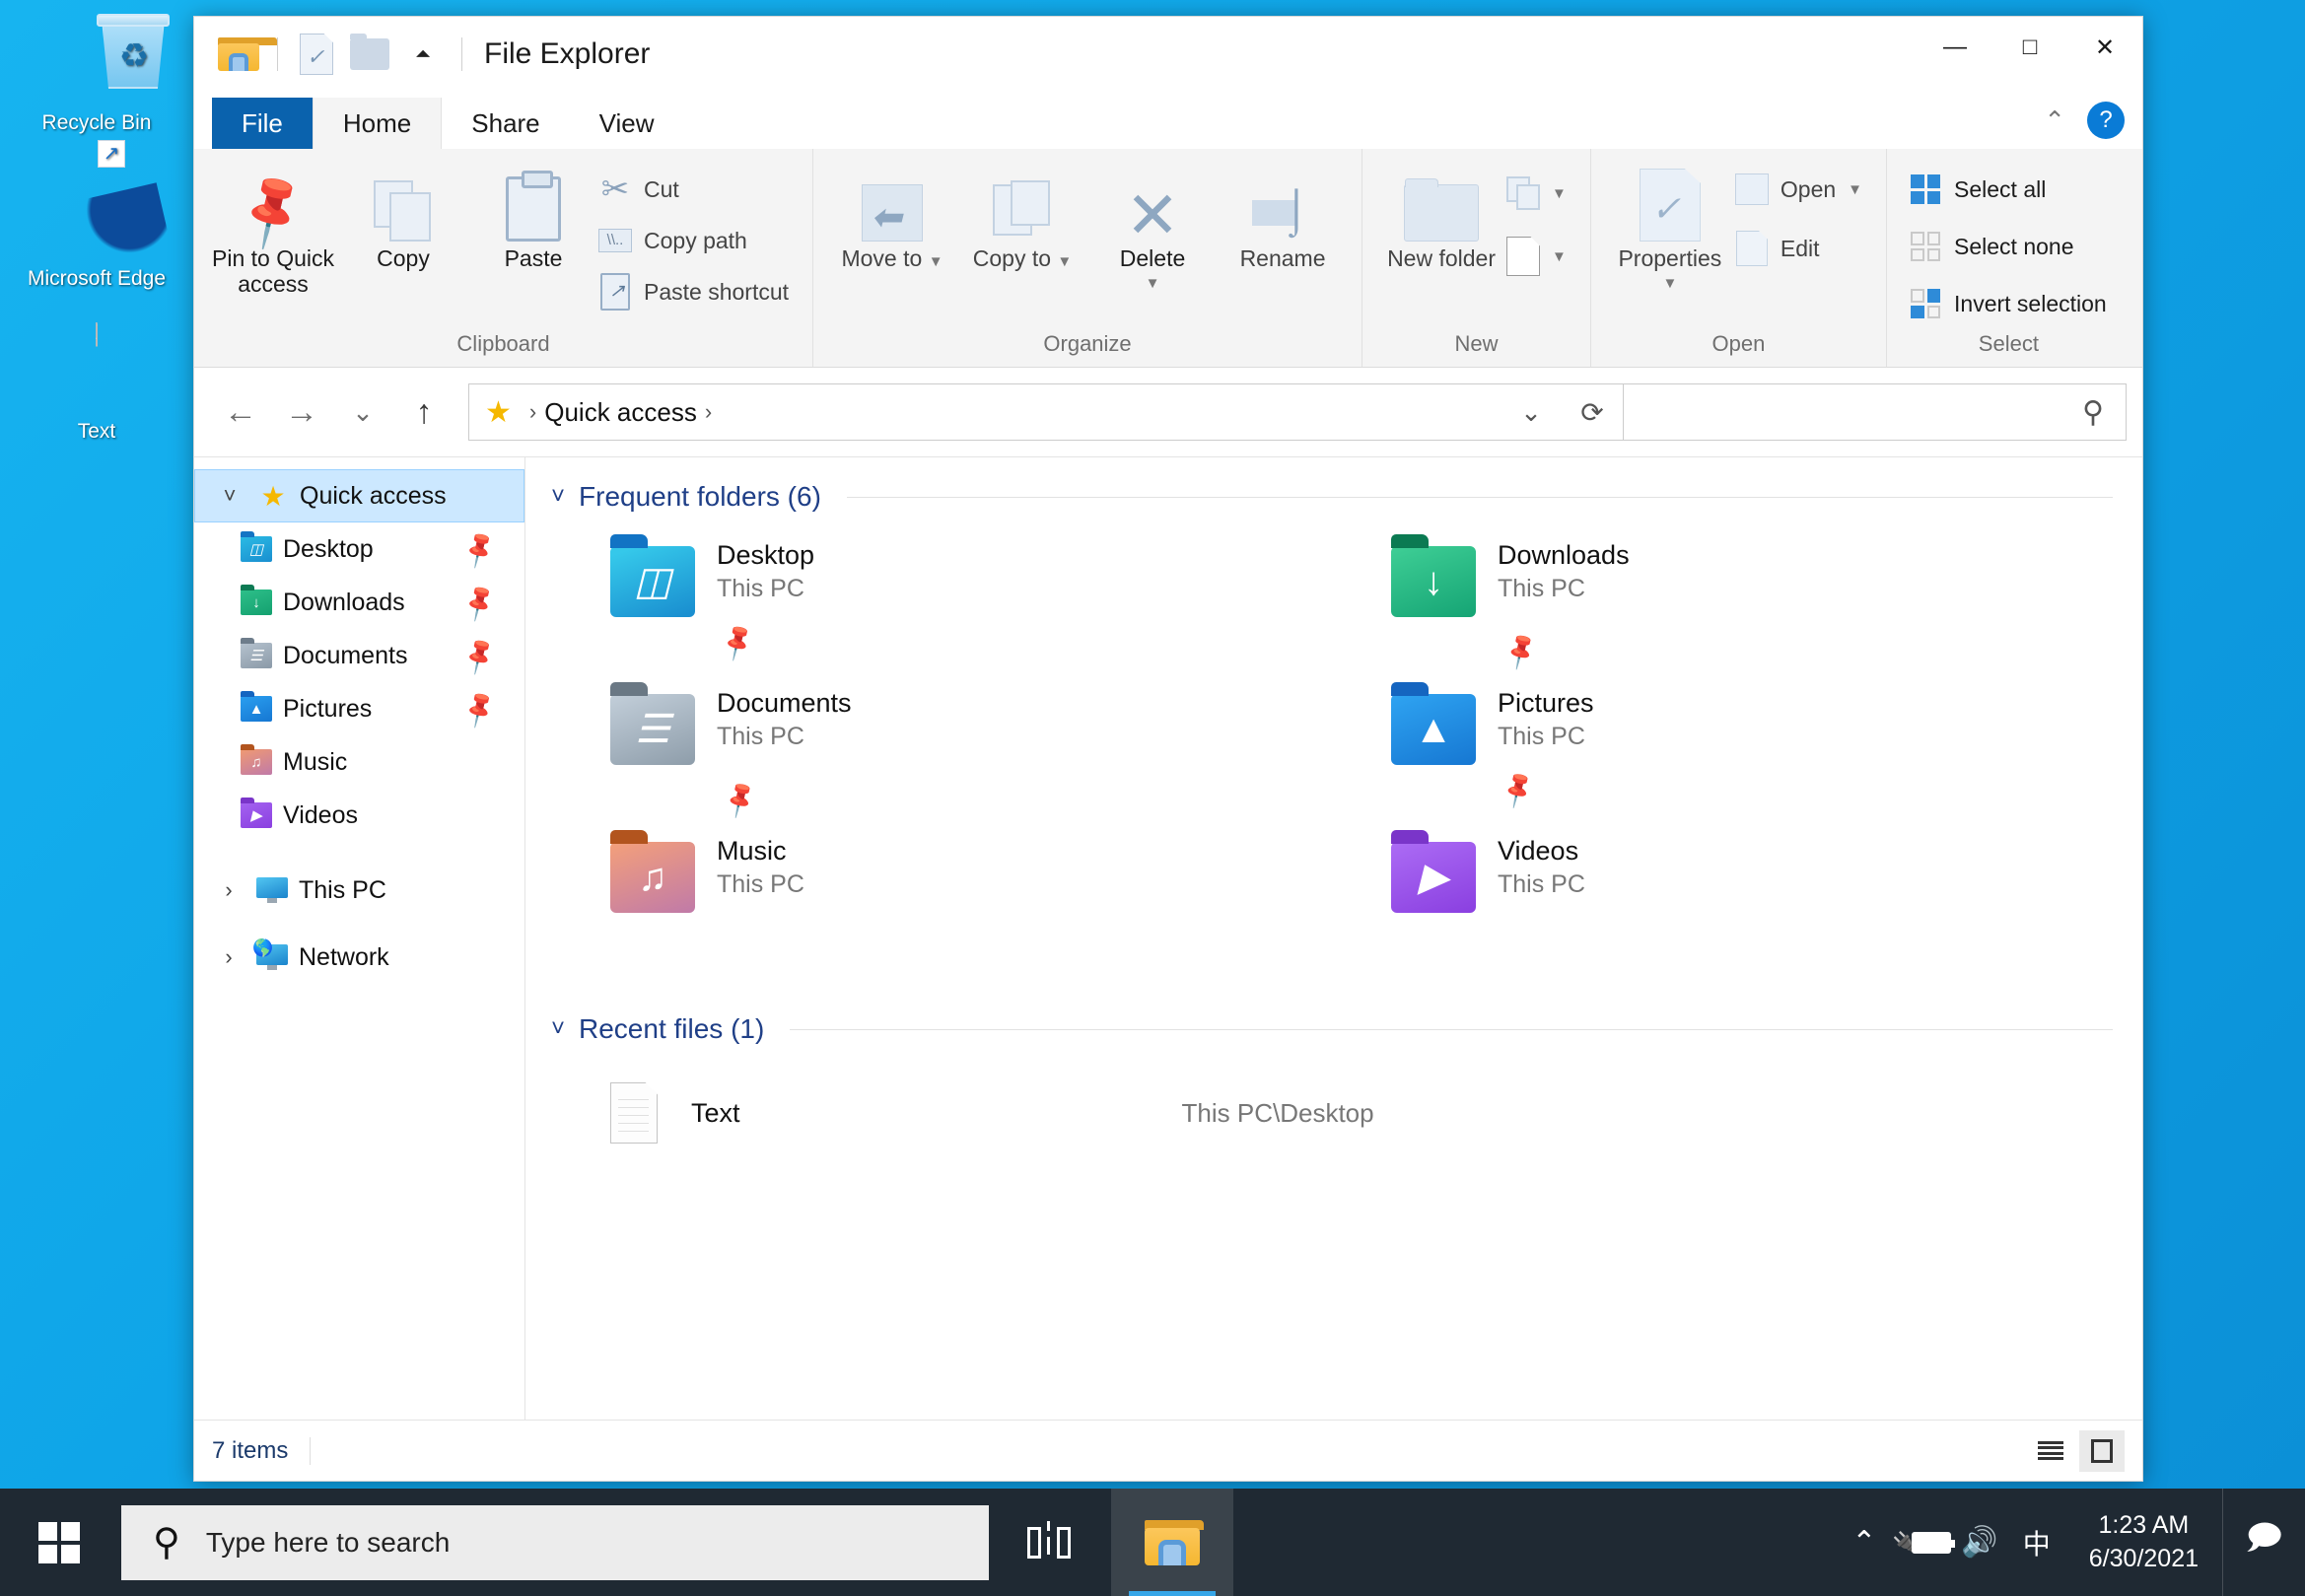 The image size is (2305, 1596). I want to click on folder-desktop-icon: ◫, so click(652, 575).